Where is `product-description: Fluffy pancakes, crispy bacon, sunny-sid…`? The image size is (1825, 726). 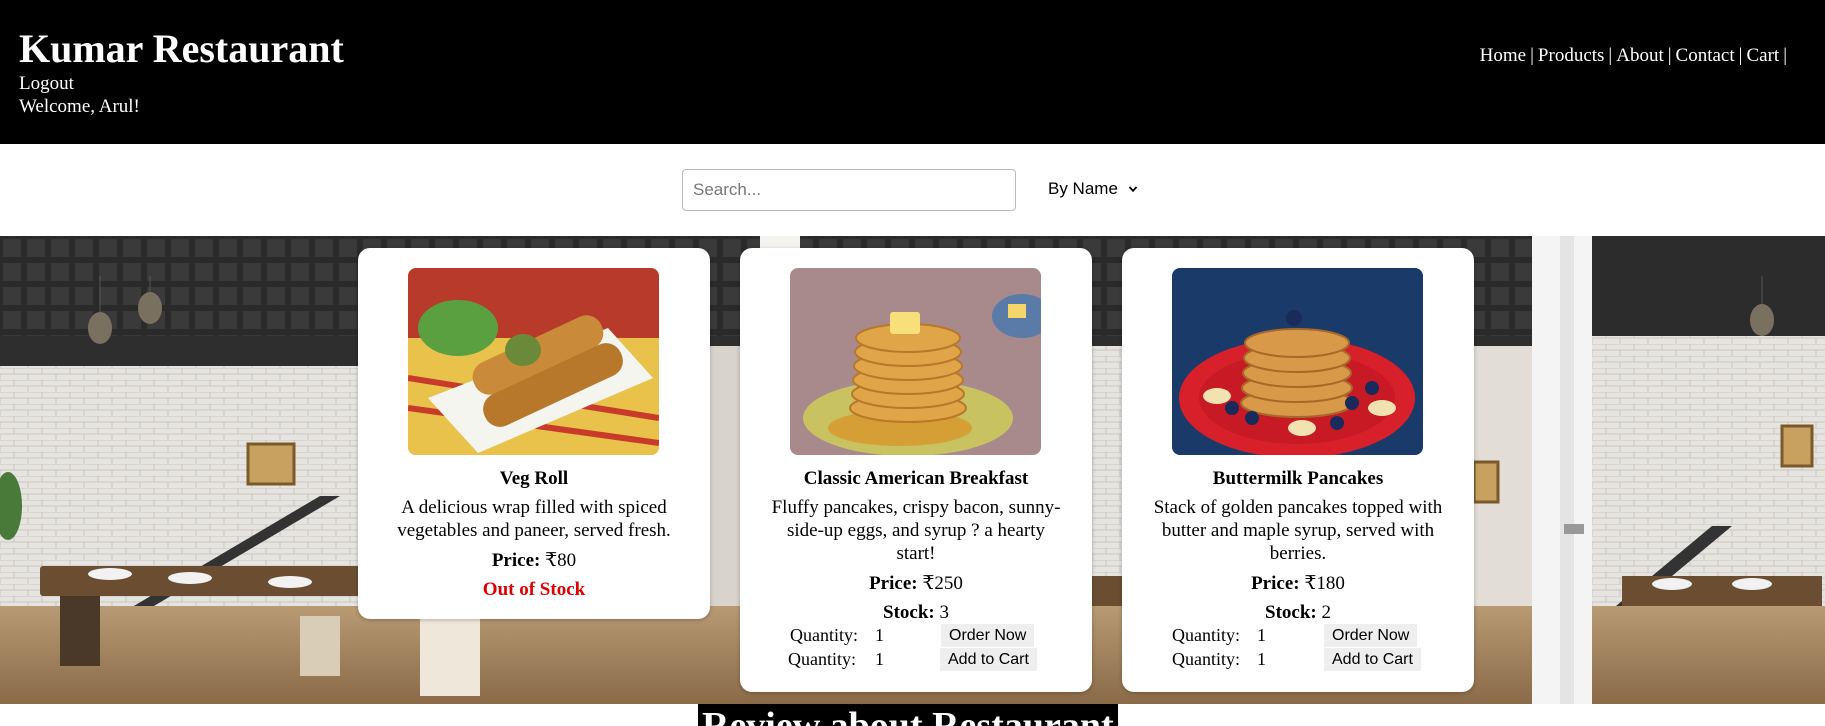
product-description: Fluffy pancakes, crispy bacon, sunny-sid… is located at coordinates (916, 530).